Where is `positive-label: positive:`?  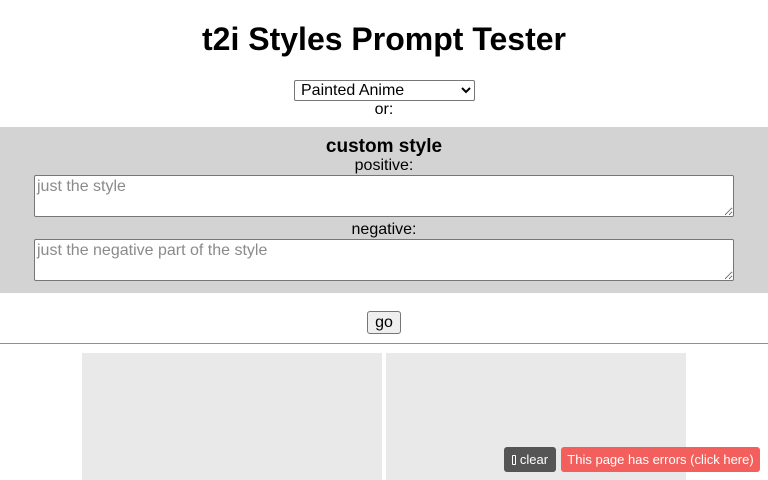 positive-label: positive: is located at coordinates (384, 165).